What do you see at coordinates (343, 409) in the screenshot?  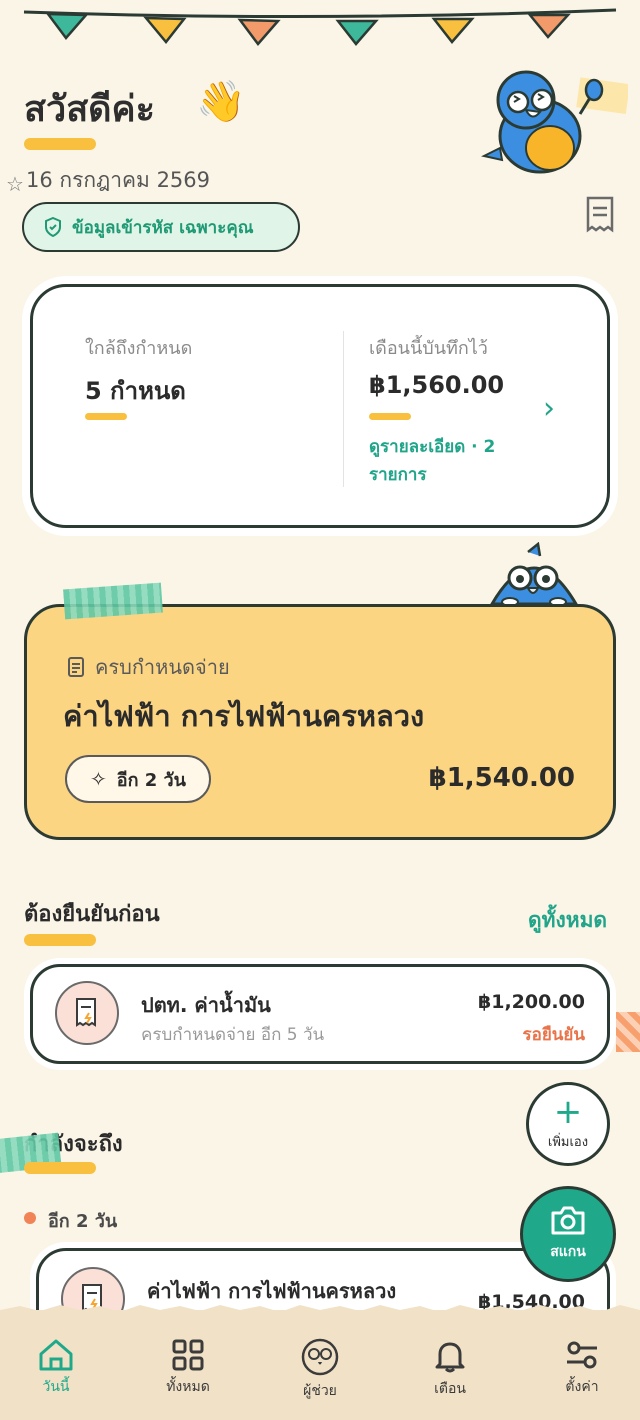 I see `summary-divider` at bounding box center [343, 409].